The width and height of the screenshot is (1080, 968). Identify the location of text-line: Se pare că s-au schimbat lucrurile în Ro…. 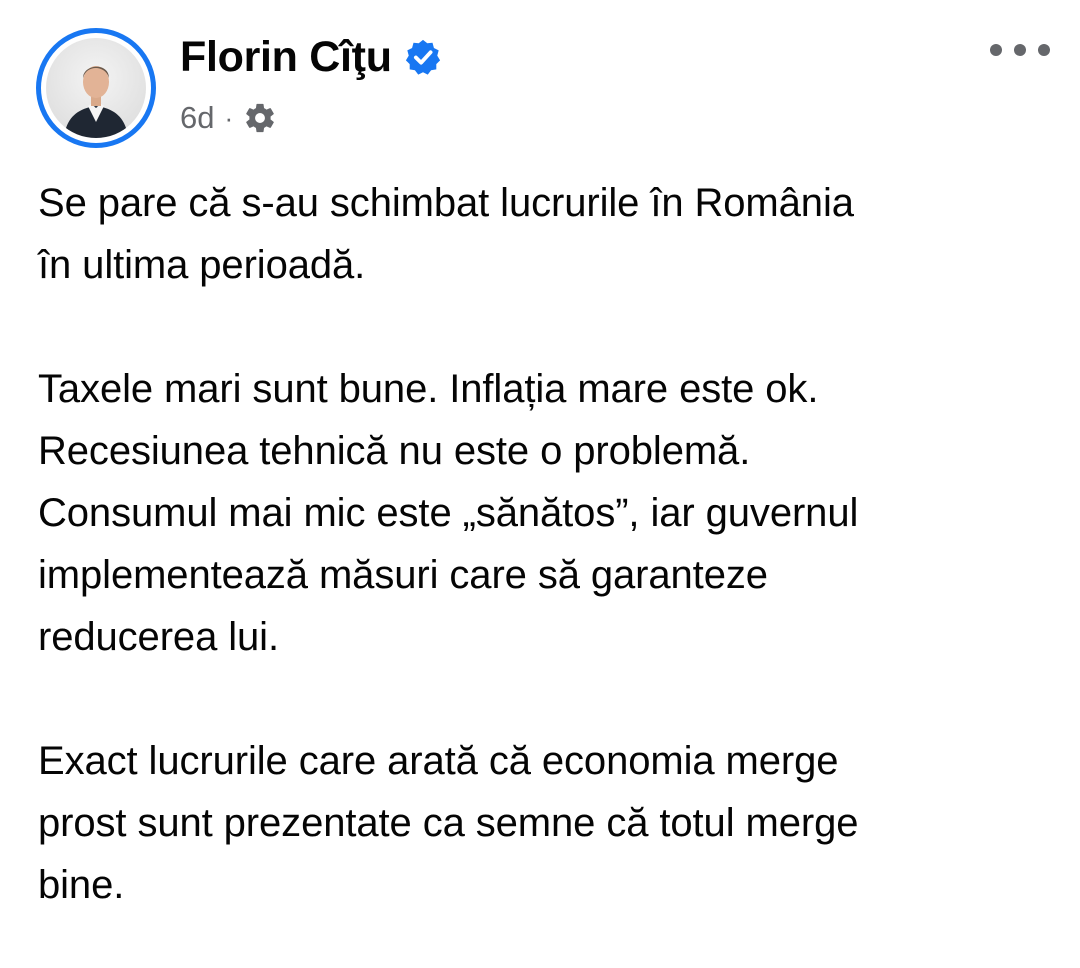
(446, 203).